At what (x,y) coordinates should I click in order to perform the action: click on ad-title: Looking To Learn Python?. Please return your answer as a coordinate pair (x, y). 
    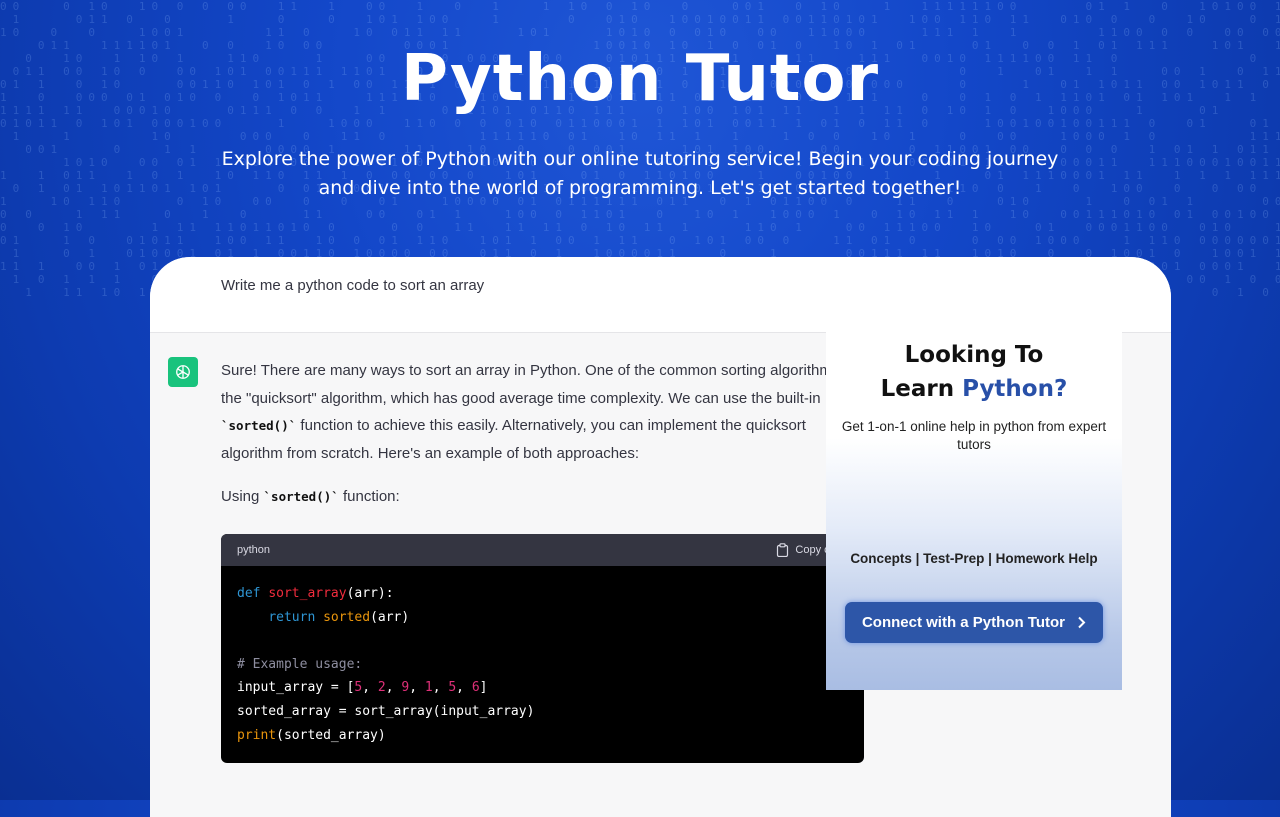
    Looking at the image, I should click on (974, 372).